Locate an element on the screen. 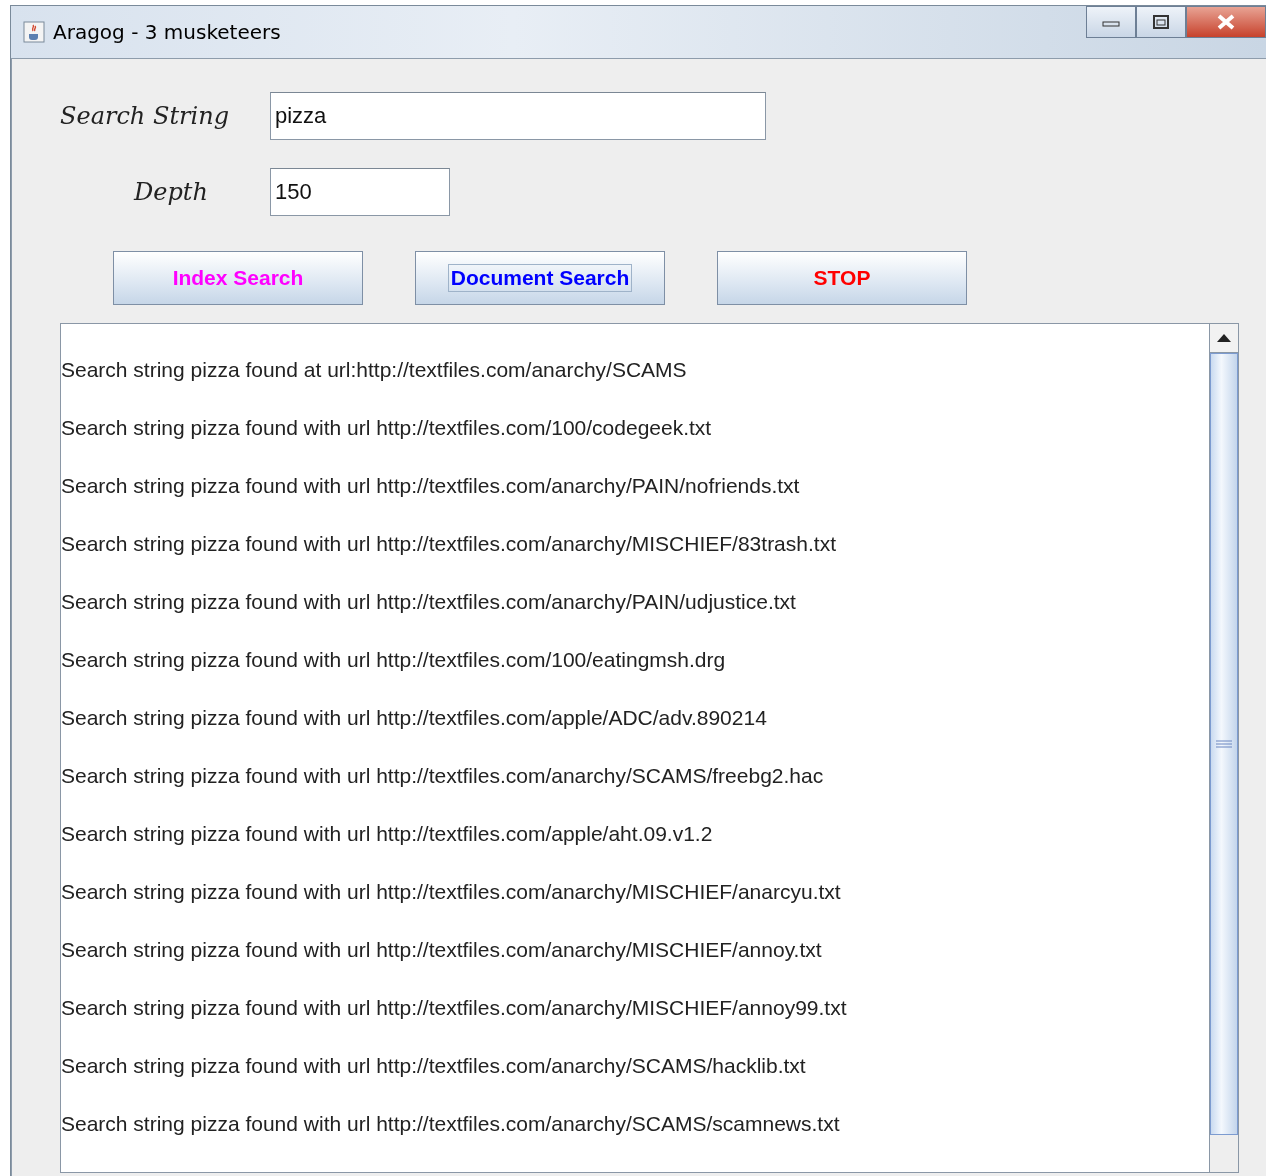 The height and width of the screenshot is (1176, 1266). maximize-button is located at coordinates (1161, 22).